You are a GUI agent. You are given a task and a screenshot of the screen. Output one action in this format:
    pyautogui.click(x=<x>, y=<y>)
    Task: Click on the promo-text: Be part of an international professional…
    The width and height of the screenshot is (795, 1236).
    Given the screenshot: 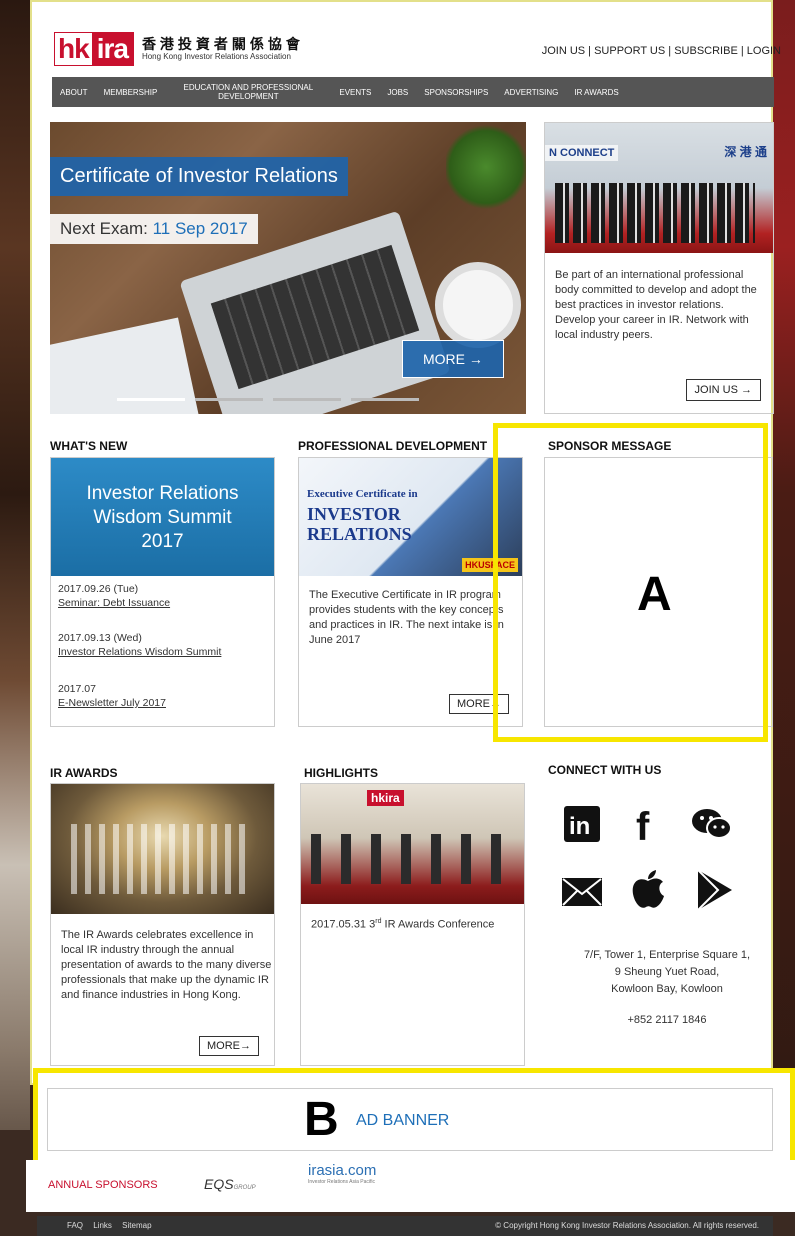 What is the action you would take?
    pyautogui.click(x=656, y=305)
    